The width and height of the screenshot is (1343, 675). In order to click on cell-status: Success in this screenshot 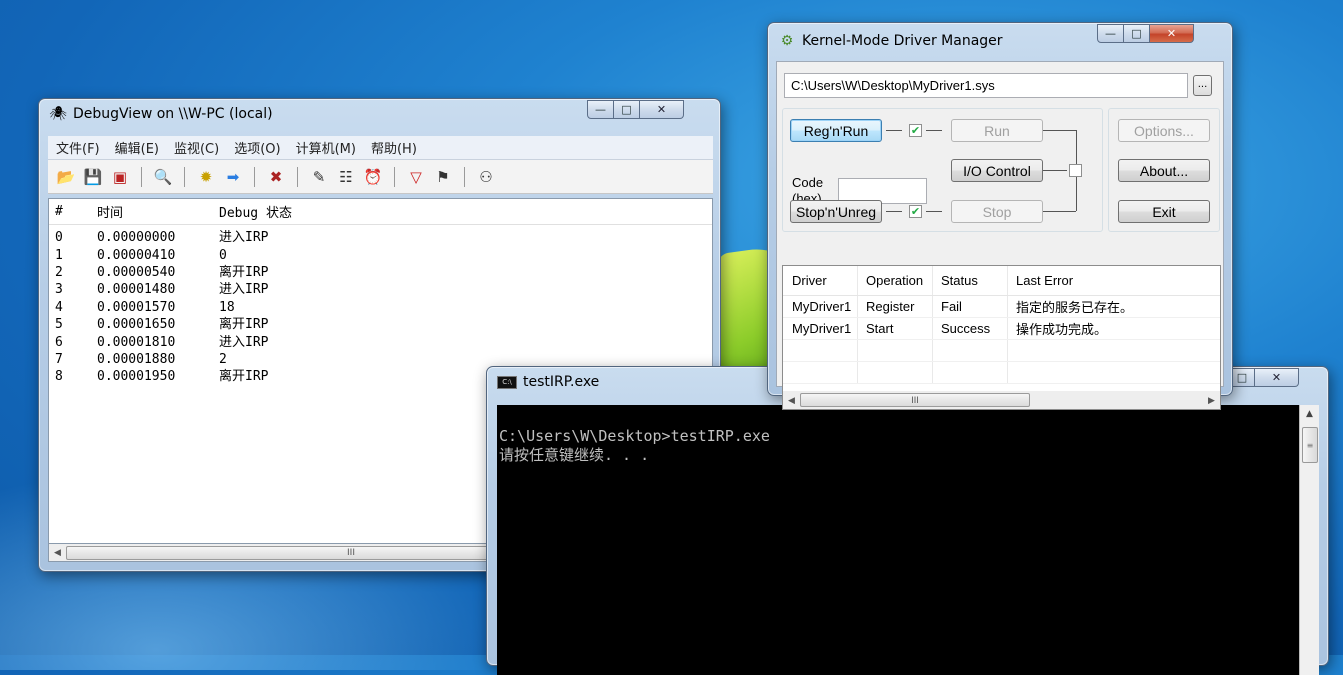, I will do `click(970, 328)`.